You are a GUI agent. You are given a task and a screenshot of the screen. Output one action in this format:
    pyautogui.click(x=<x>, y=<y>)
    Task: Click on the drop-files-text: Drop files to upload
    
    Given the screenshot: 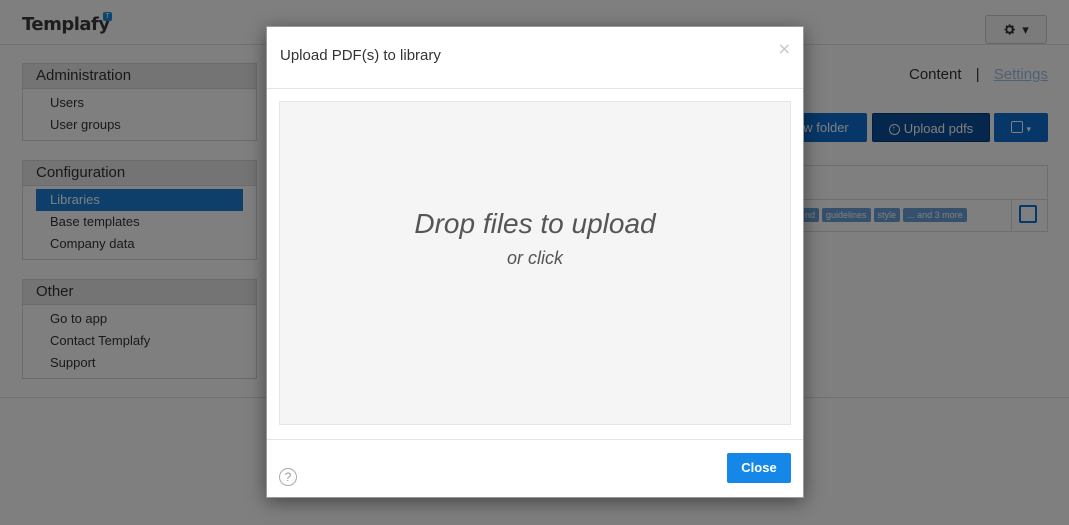 What is the action you would take?
    pyautogui.click(x=535, y=223)
    